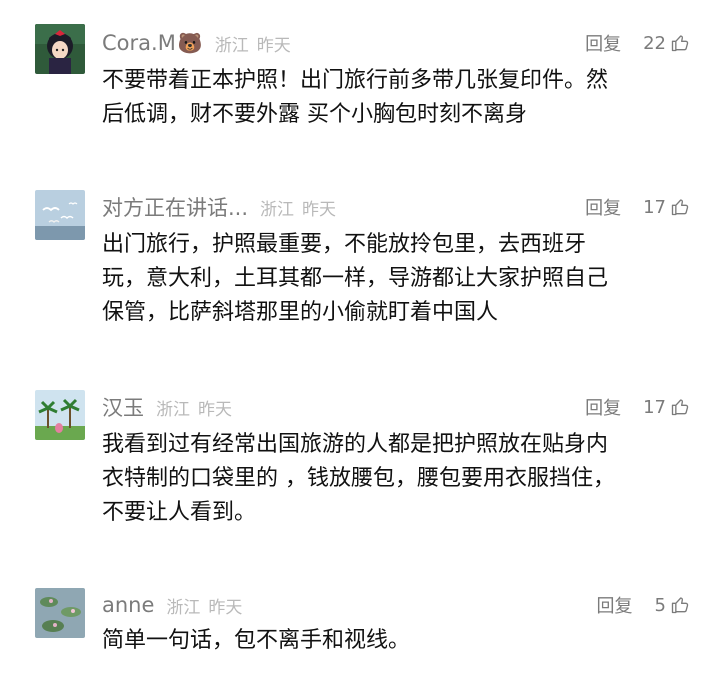  What do you see at coordinates (355, 444) in the screenshot?
I see `comment-line: 我看到过有经常出国旅游的人都是把护照放在贴身内` at bounding box center [355, 444].